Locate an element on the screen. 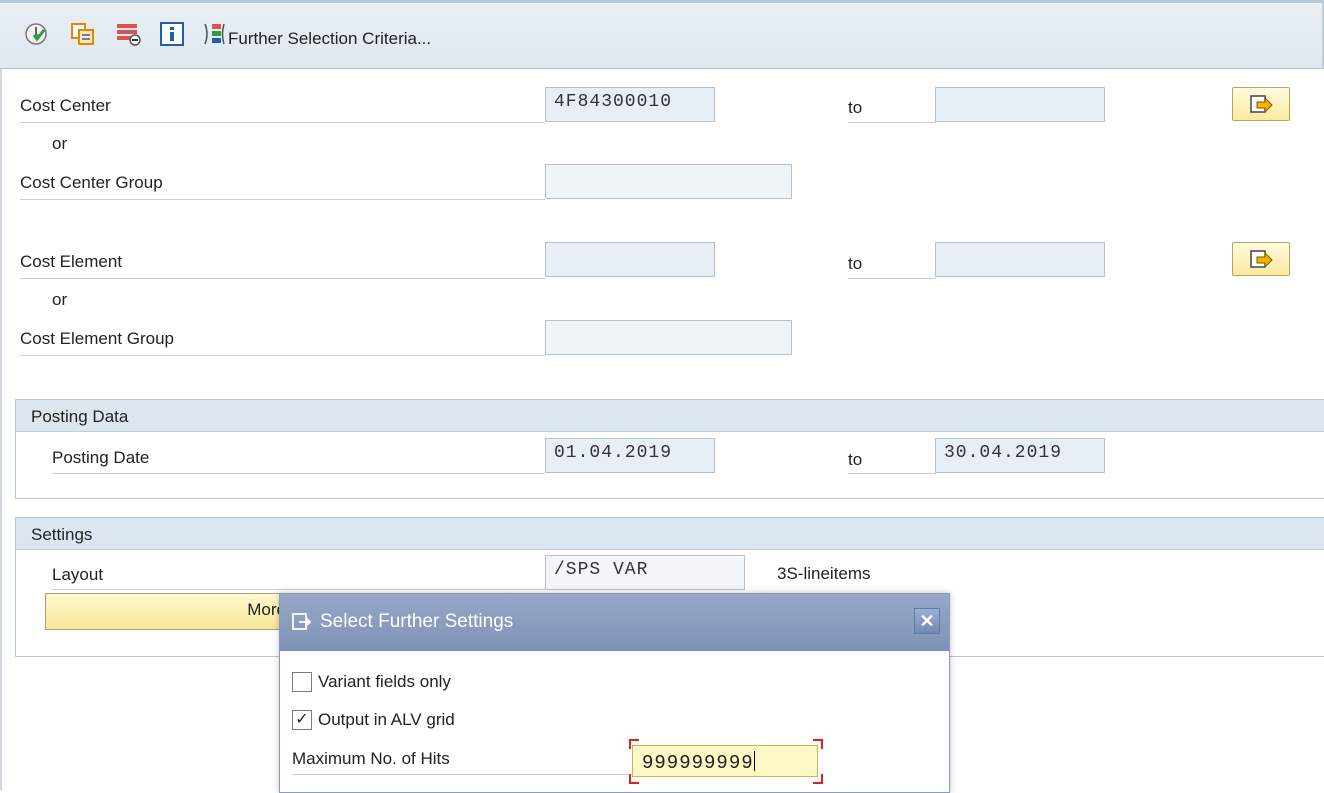 This screenshot has height=793, width=1324. cost-center-from-input: 4F84300010 is located at coordinates (630, 104).